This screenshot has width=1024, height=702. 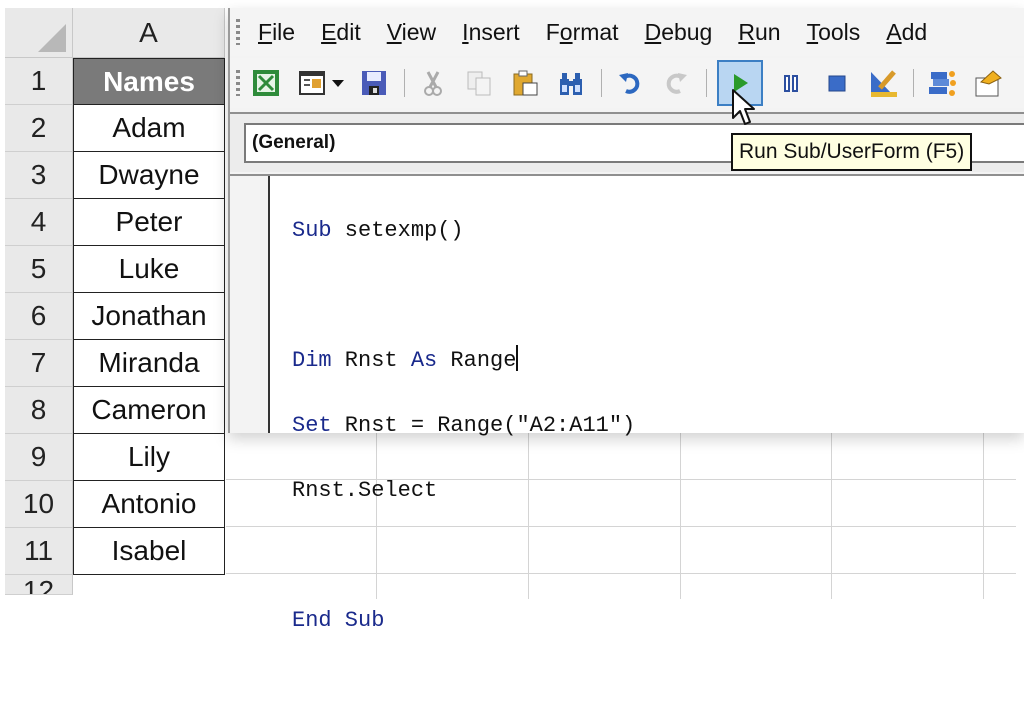 I want to click on excel-icon, so click(x=266, y=83).